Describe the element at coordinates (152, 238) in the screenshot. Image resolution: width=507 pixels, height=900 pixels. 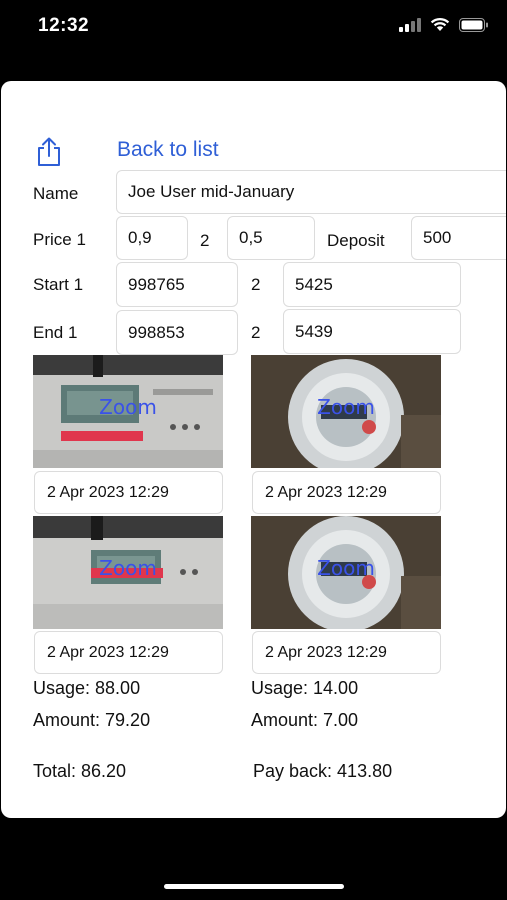
I see `price1-field: 0,9` at that location.